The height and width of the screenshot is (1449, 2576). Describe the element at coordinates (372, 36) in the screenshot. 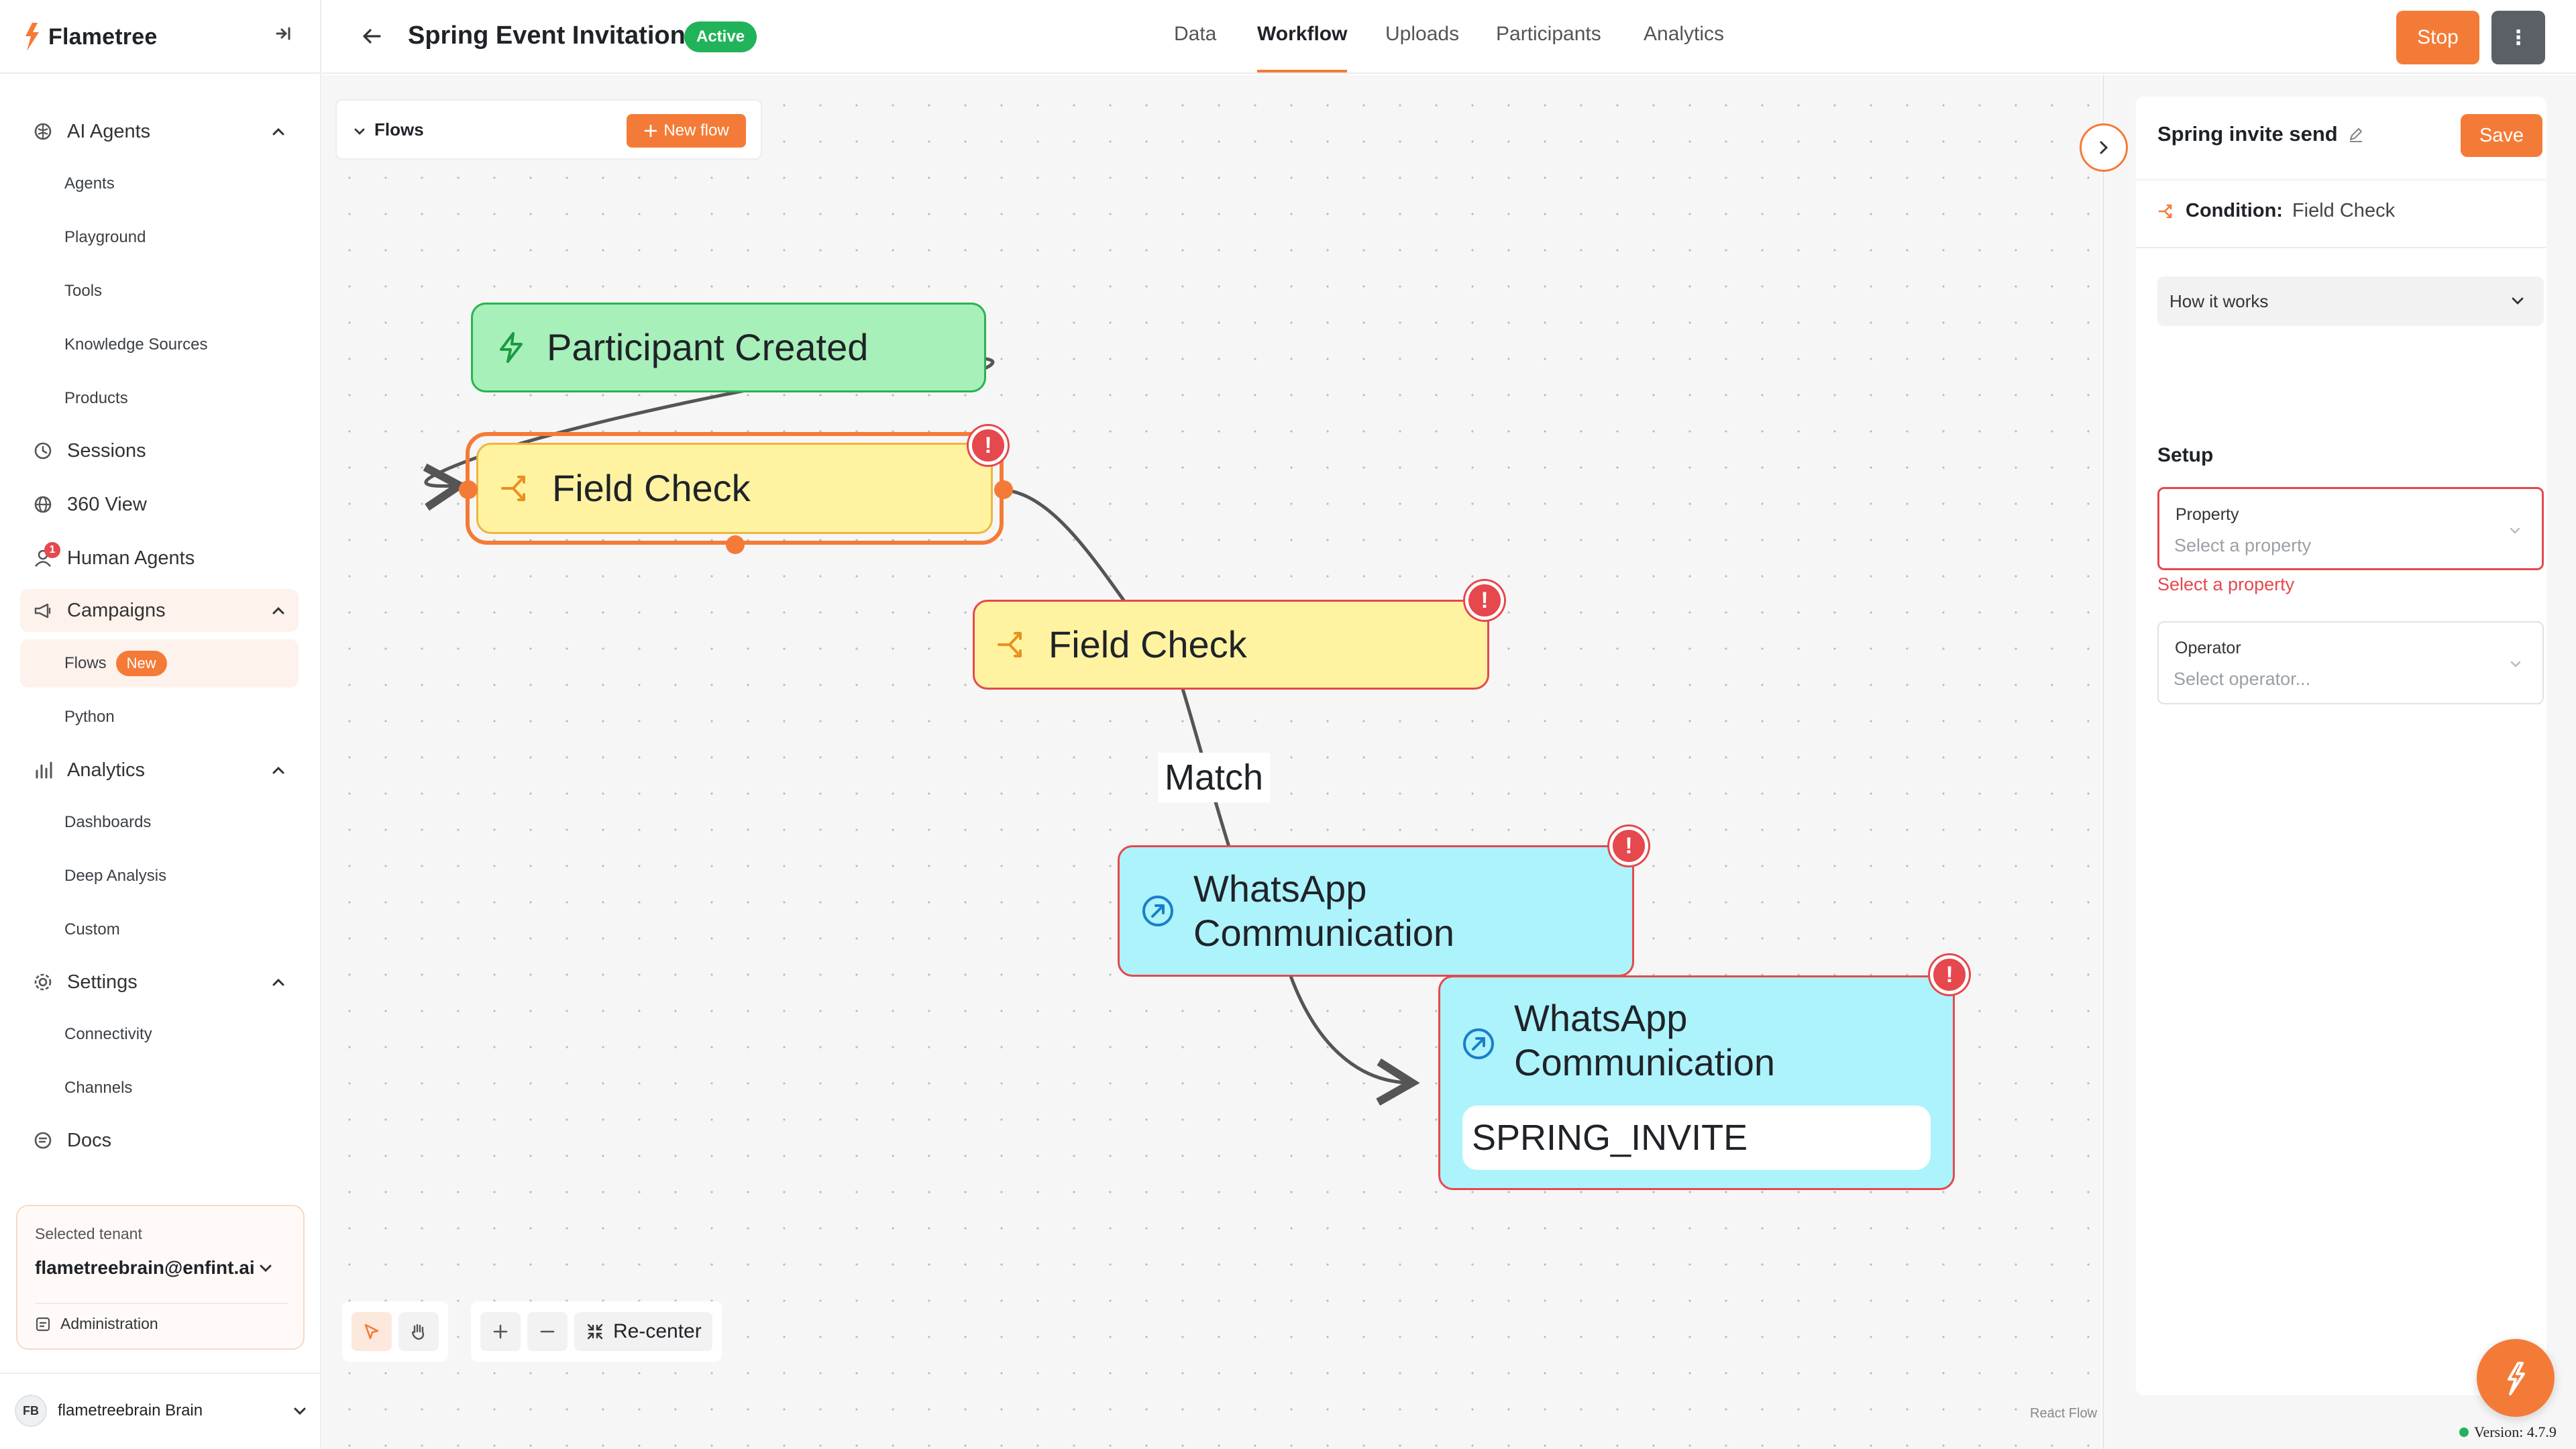

I see `back-arrow-icon` at that location.